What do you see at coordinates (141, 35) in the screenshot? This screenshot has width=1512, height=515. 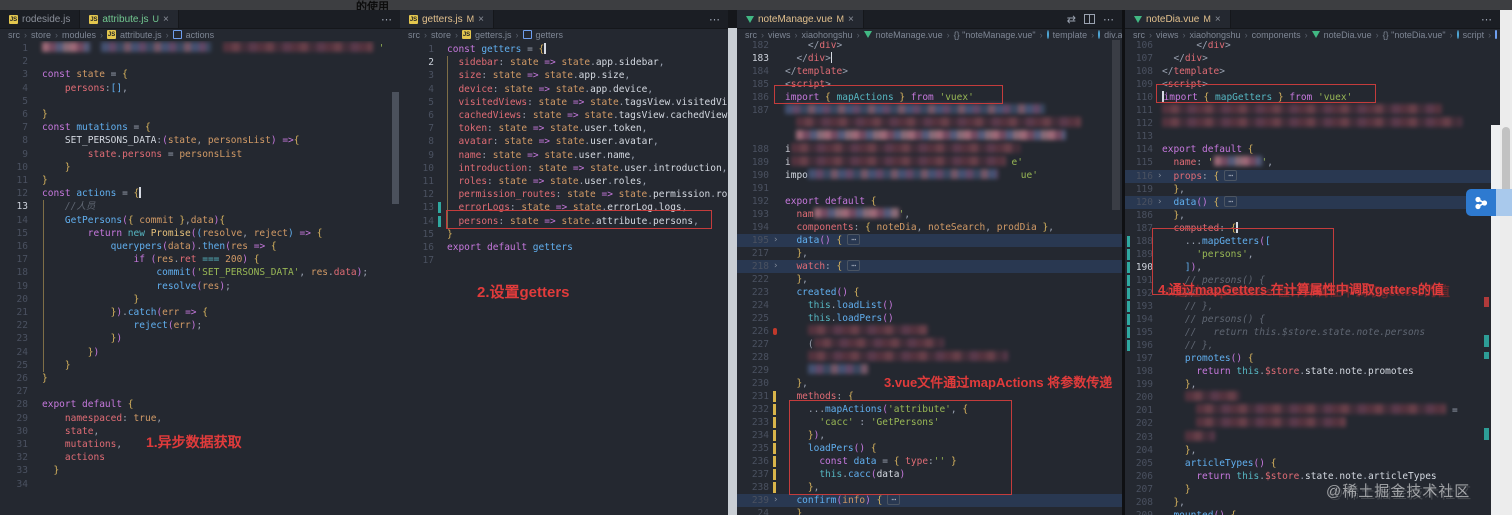 I see `breadcrumb-item: attribute.js` at bounding box center [141, 35].